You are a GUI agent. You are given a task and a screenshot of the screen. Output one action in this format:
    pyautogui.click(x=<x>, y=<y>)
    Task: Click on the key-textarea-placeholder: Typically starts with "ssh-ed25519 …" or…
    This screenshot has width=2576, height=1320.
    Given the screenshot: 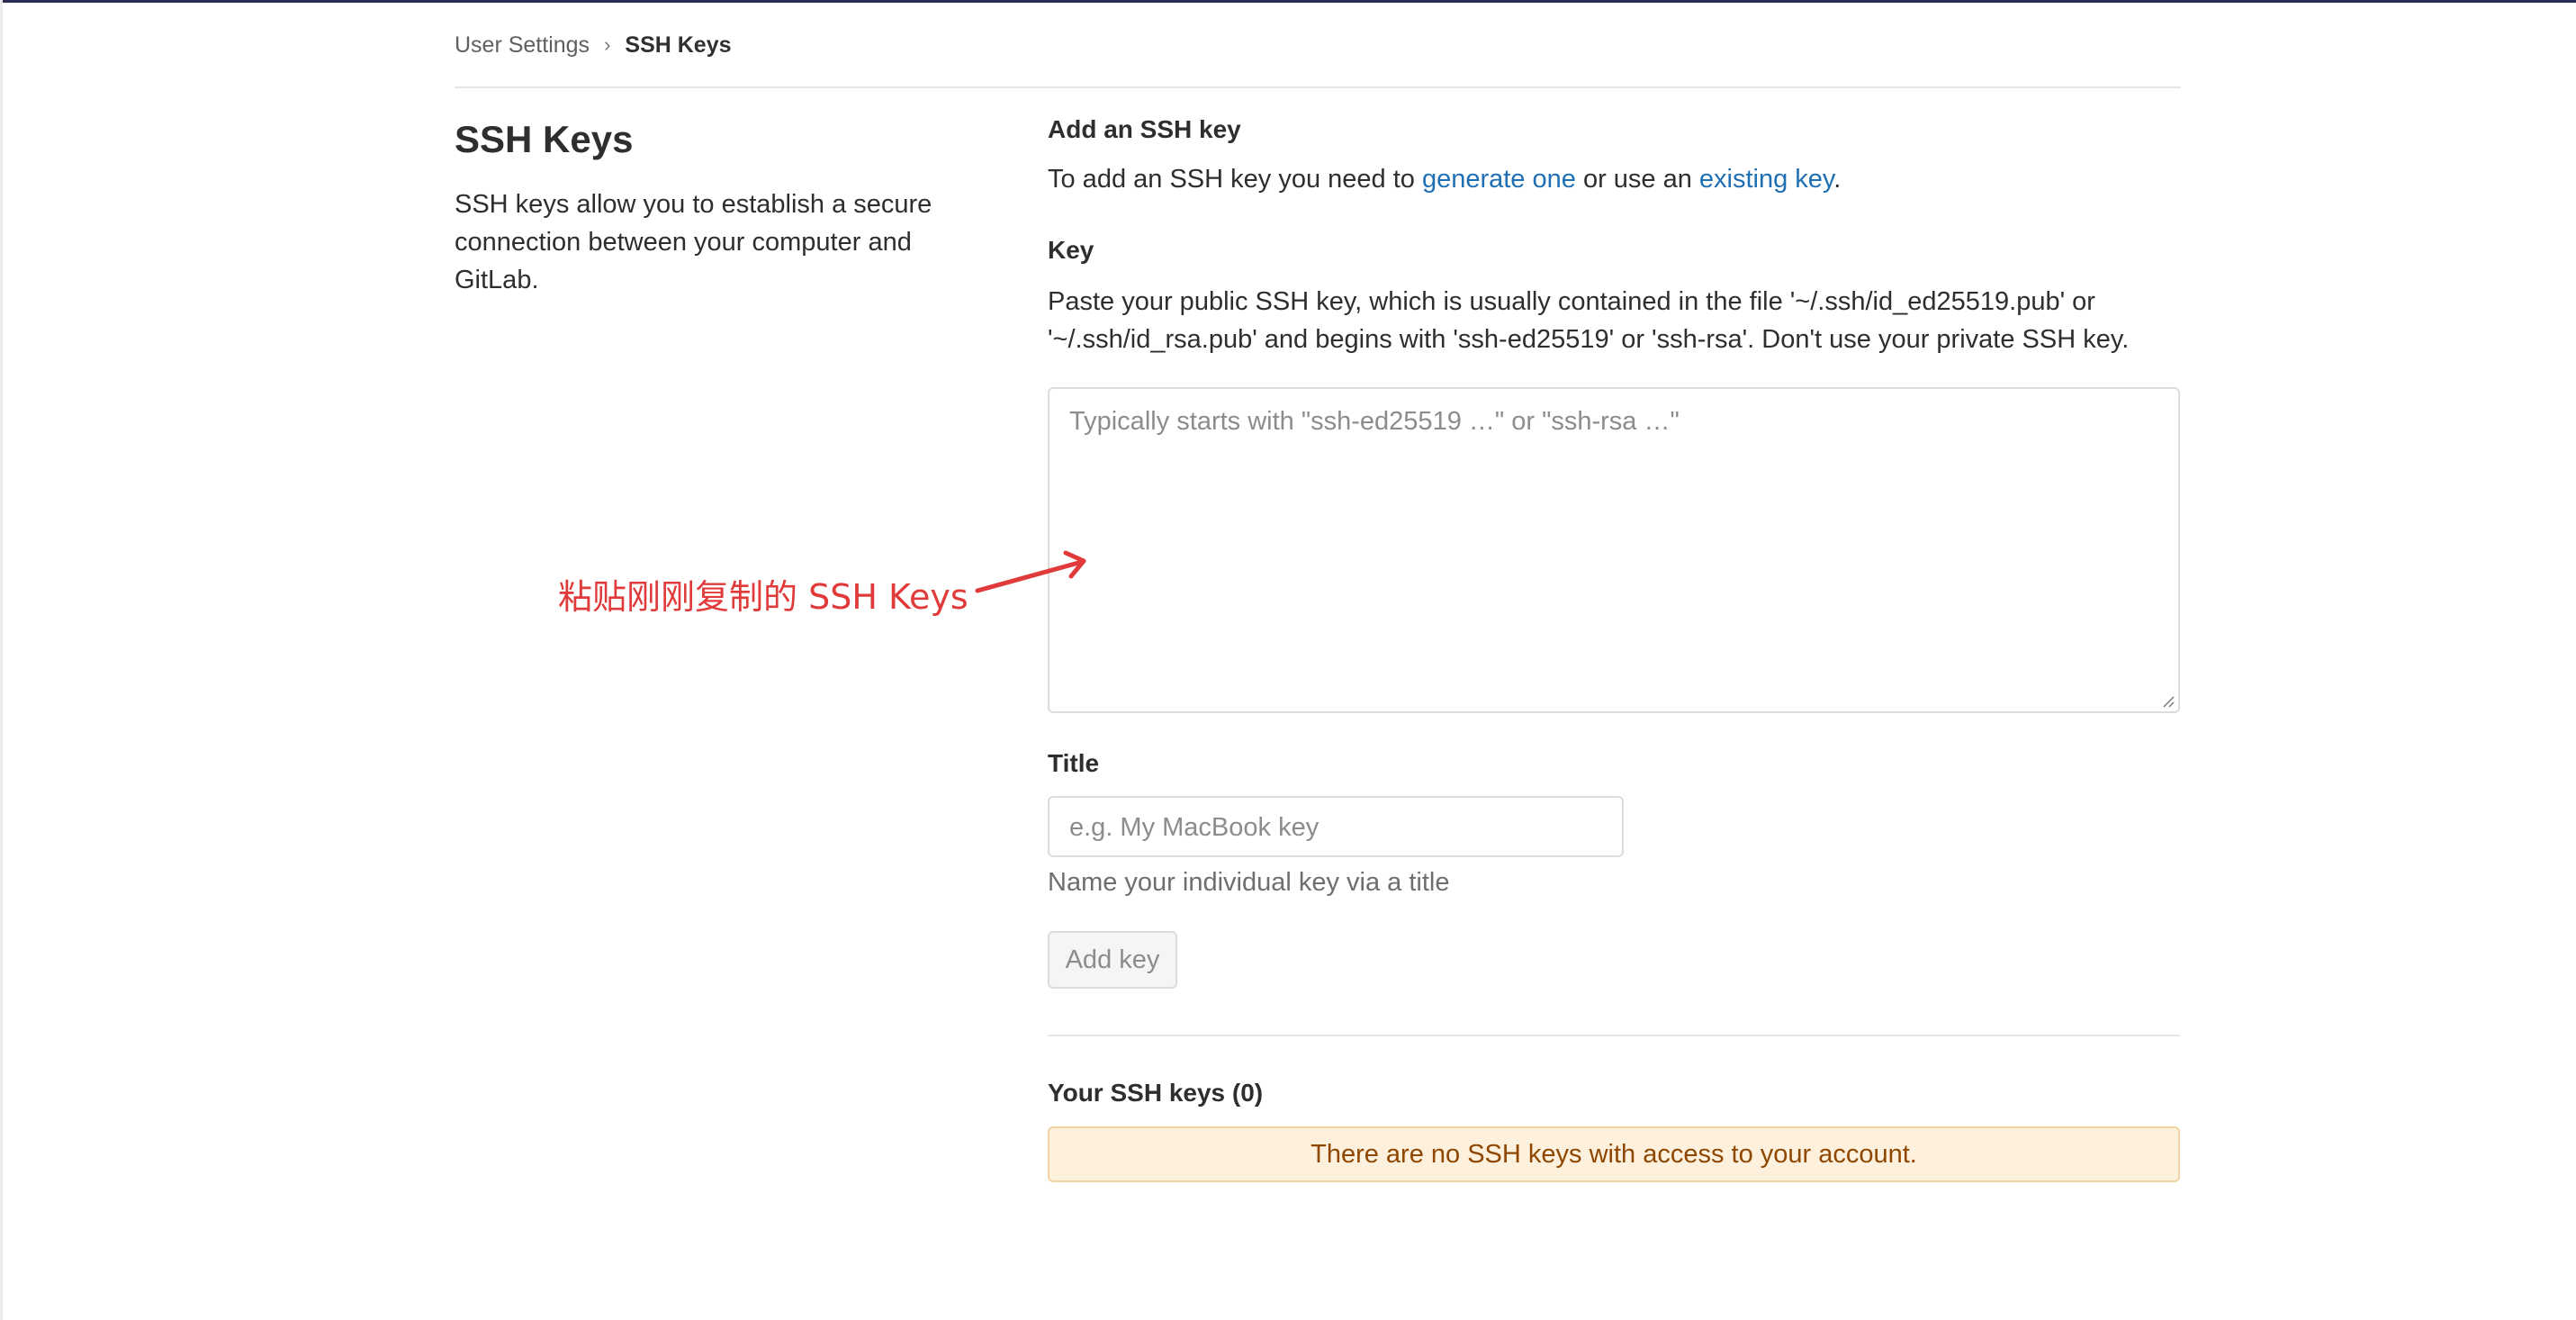 What is the action you would take?
    pyautogui.click(x=1374, y=421)
    